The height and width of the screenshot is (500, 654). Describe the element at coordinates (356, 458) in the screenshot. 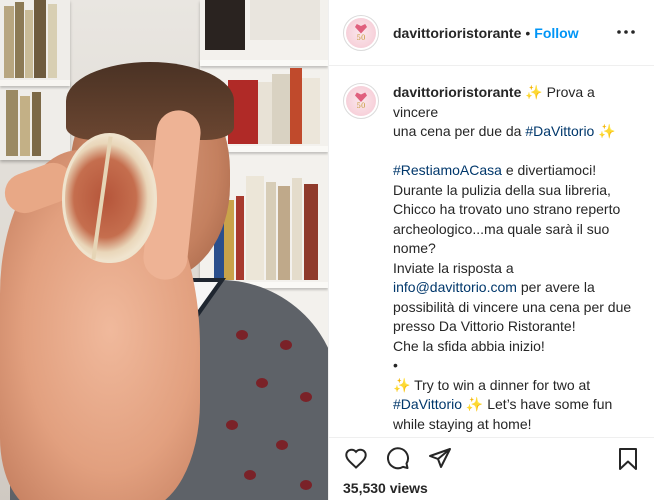

I see `heart-icon` at that location.